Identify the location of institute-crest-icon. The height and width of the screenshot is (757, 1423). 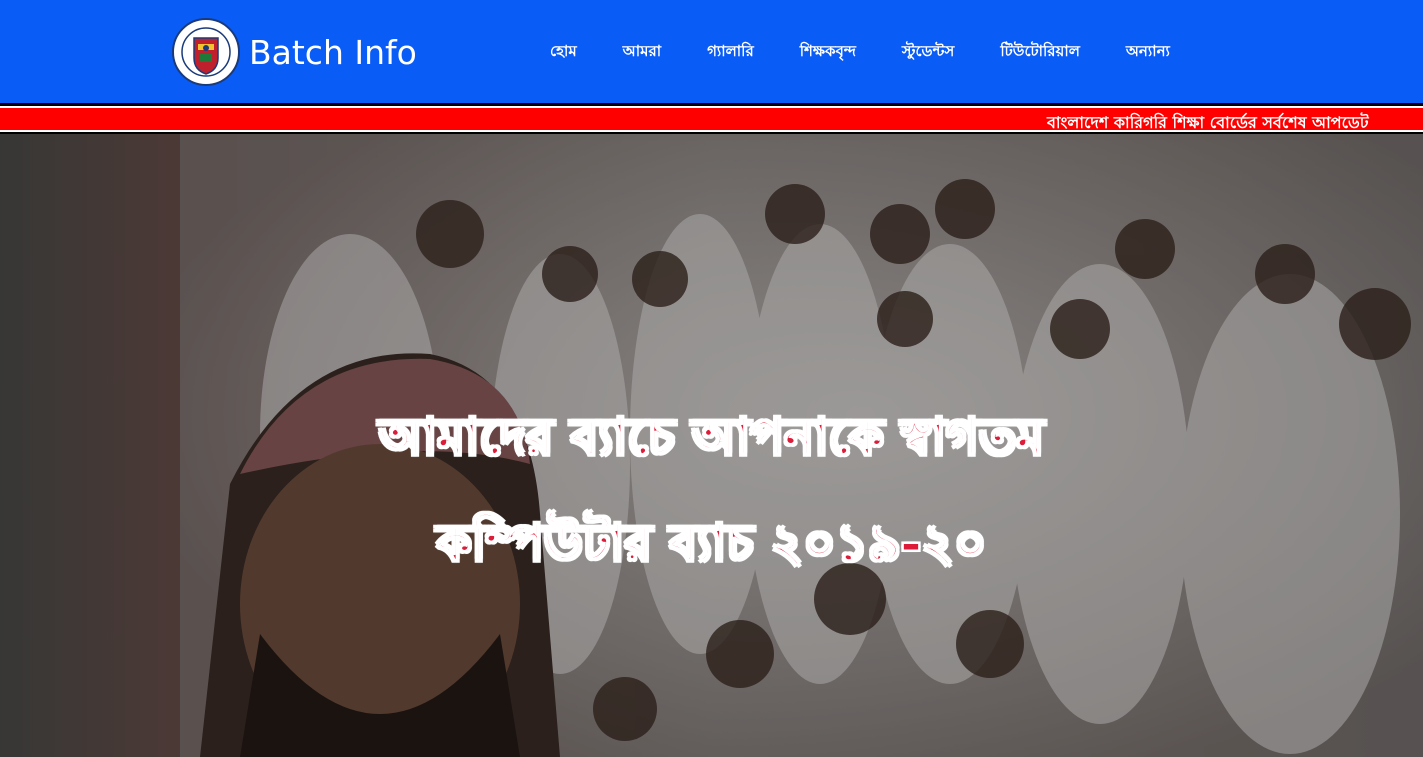
(206, 52).